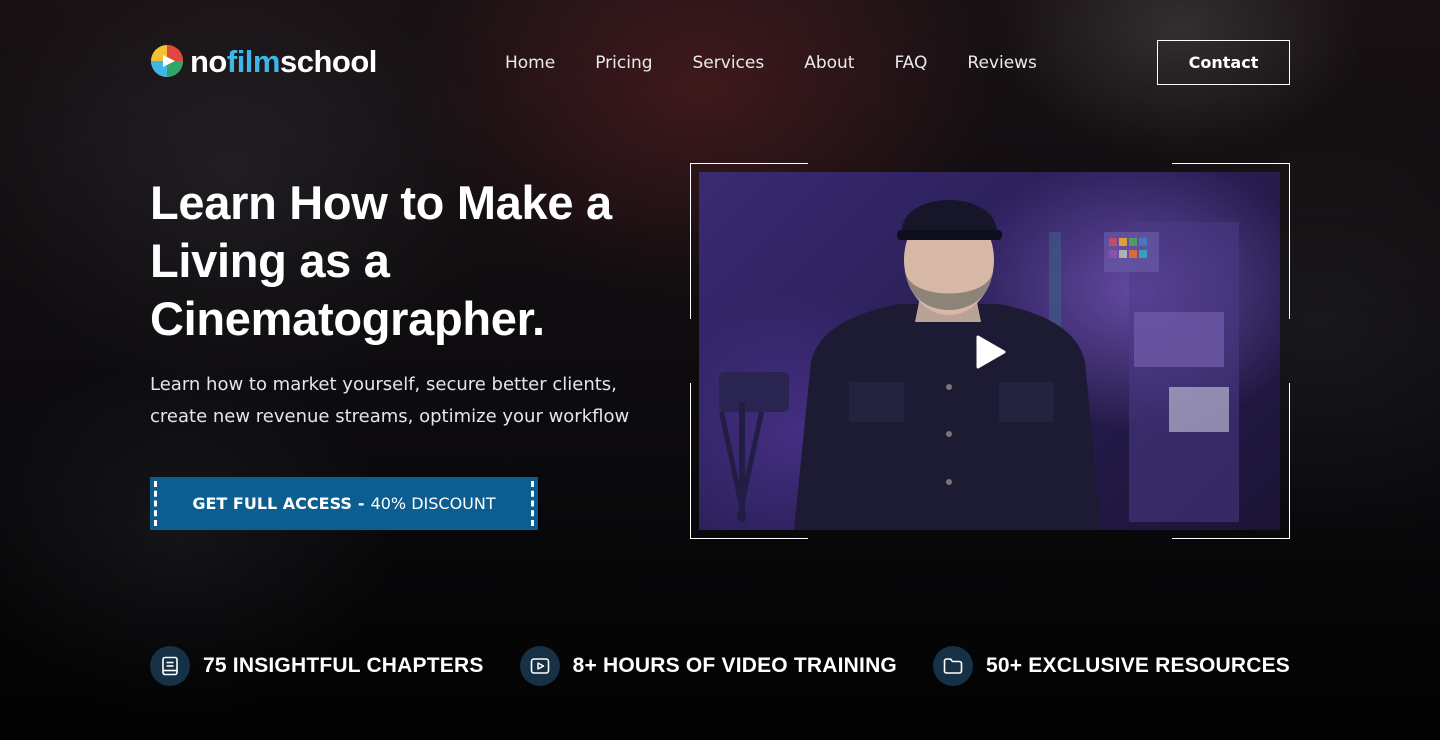 The image size is (1440, 740). I want to click on logo: nofilmschool, so click(263, 61).